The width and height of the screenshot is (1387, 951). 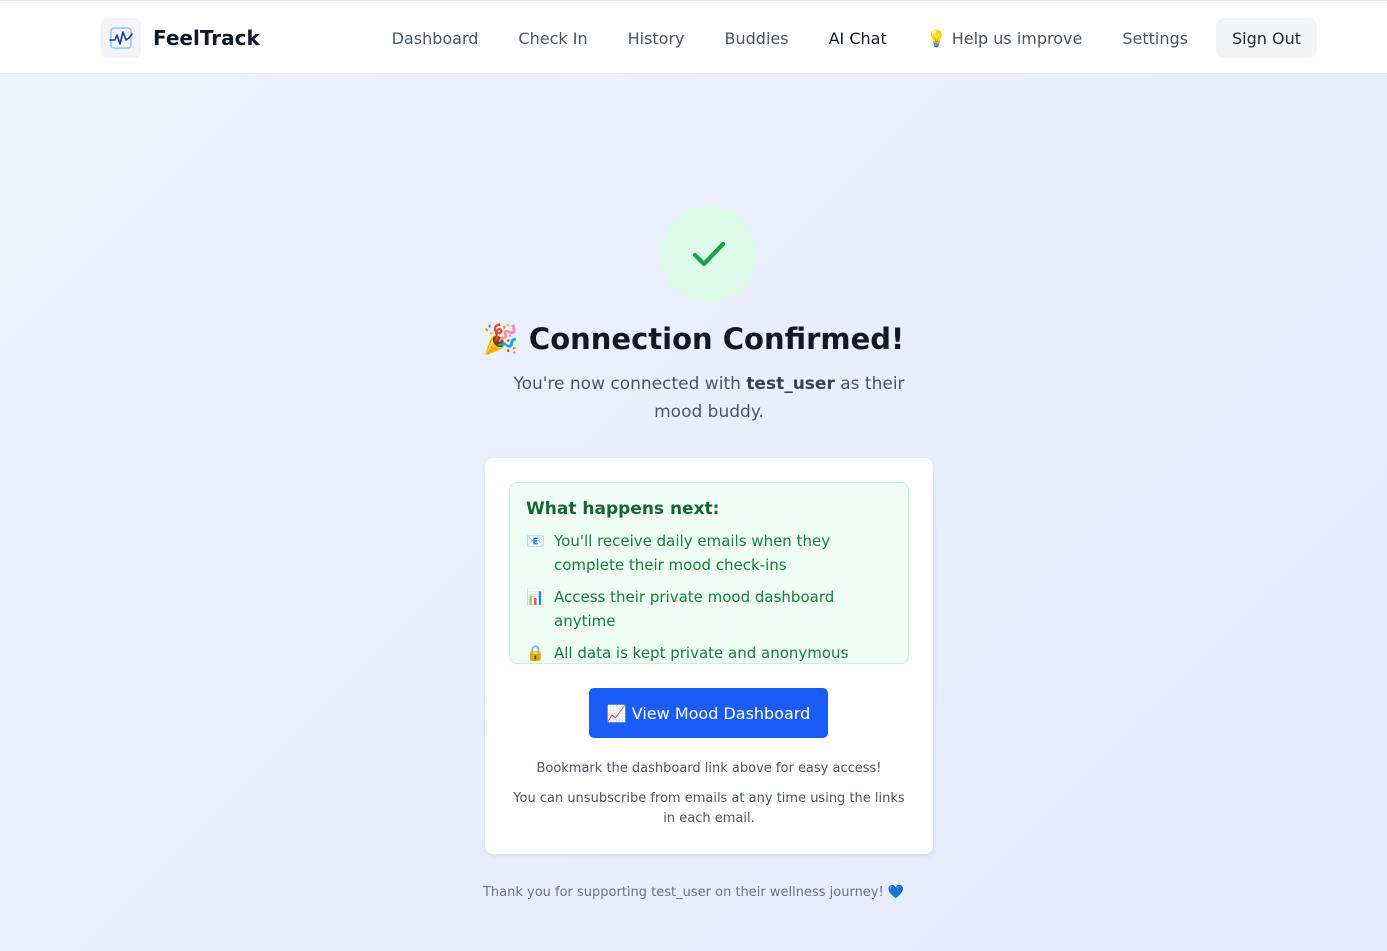 I want to click on app-name: FeelTrack, so click(x=206, y=38).